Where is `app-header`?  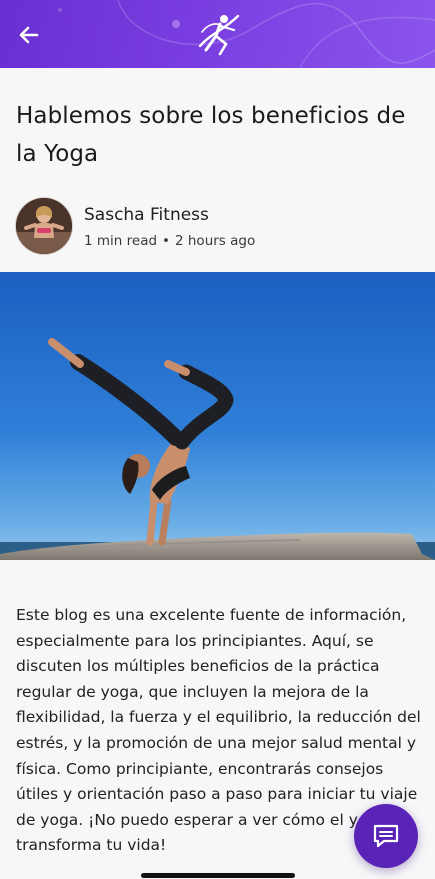 app-header is located at coordinates (217, 34).